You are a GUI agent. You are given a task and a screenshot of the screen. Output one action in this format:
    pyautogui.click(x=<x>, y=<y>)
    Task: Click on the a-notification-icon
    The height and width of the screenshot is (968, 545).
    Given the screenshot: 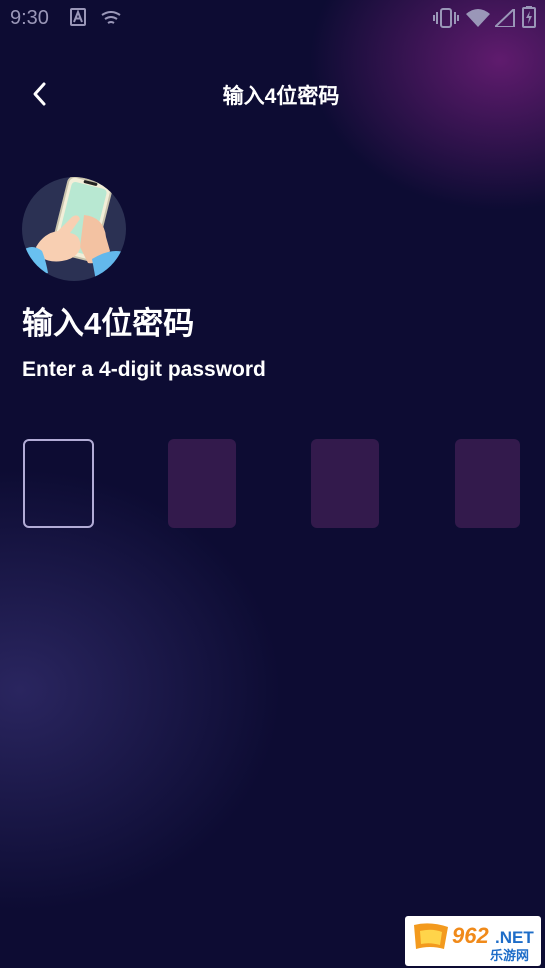 What is the action you would take?
    pyautogui.click(x=78, y=19)
    